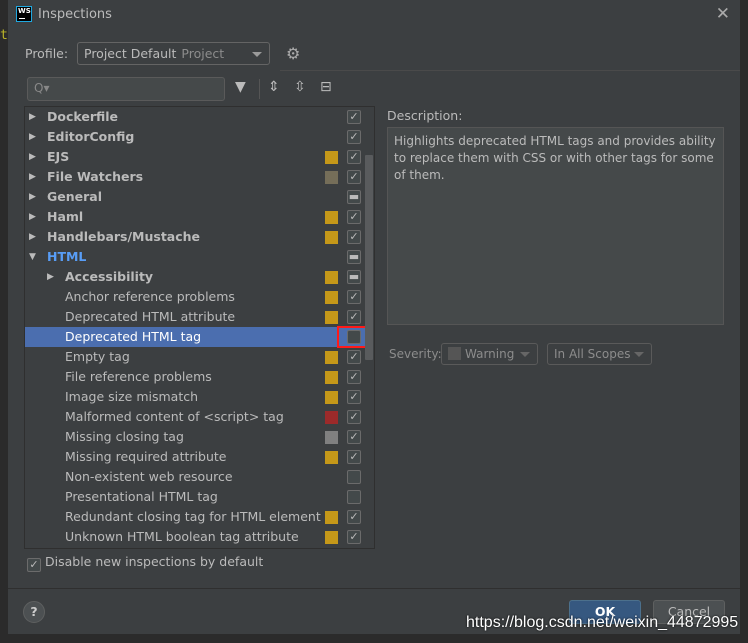 The image size is (748, 643). Describe the element at coordinates (126, 89) in the screenshot. I see `search-input: Q▾` at that location.